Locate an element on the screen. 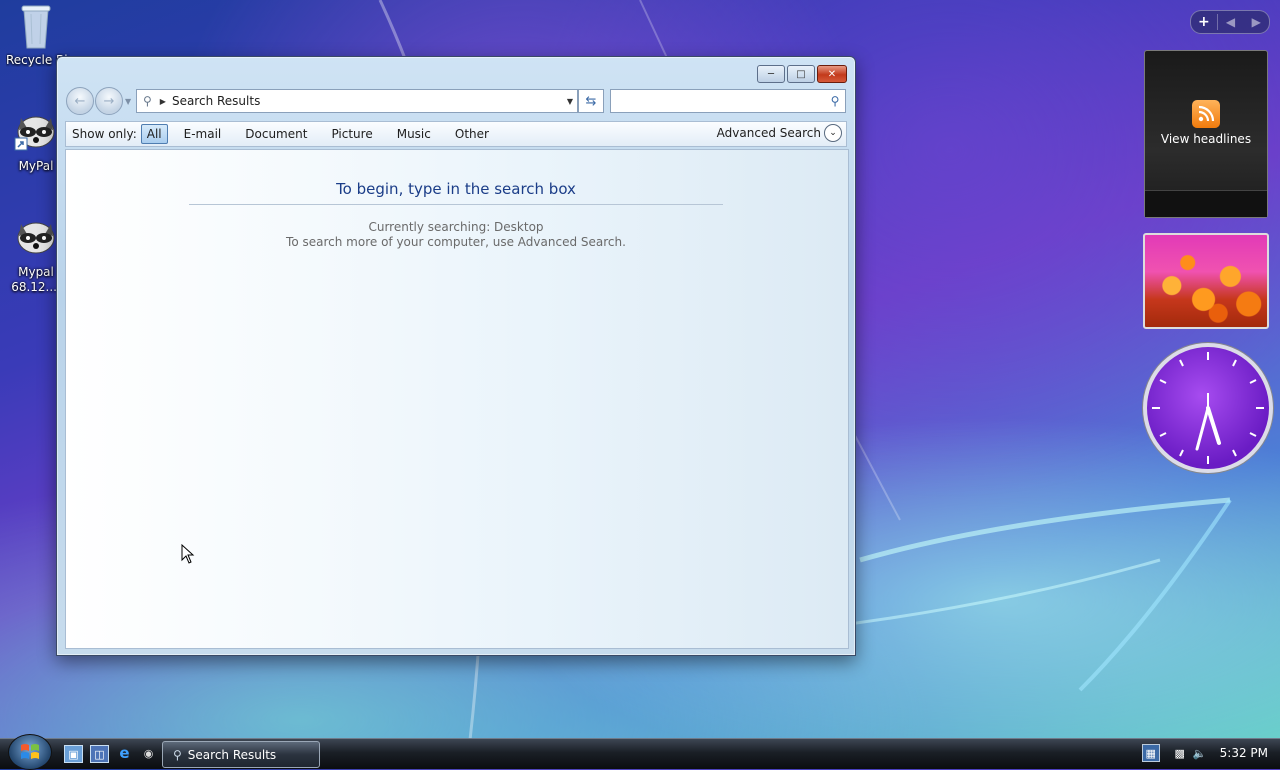 The width and height of the screenshot is (1280, 770). recent-pages-dropdown: ▼ is located at coordinates (128, 101).